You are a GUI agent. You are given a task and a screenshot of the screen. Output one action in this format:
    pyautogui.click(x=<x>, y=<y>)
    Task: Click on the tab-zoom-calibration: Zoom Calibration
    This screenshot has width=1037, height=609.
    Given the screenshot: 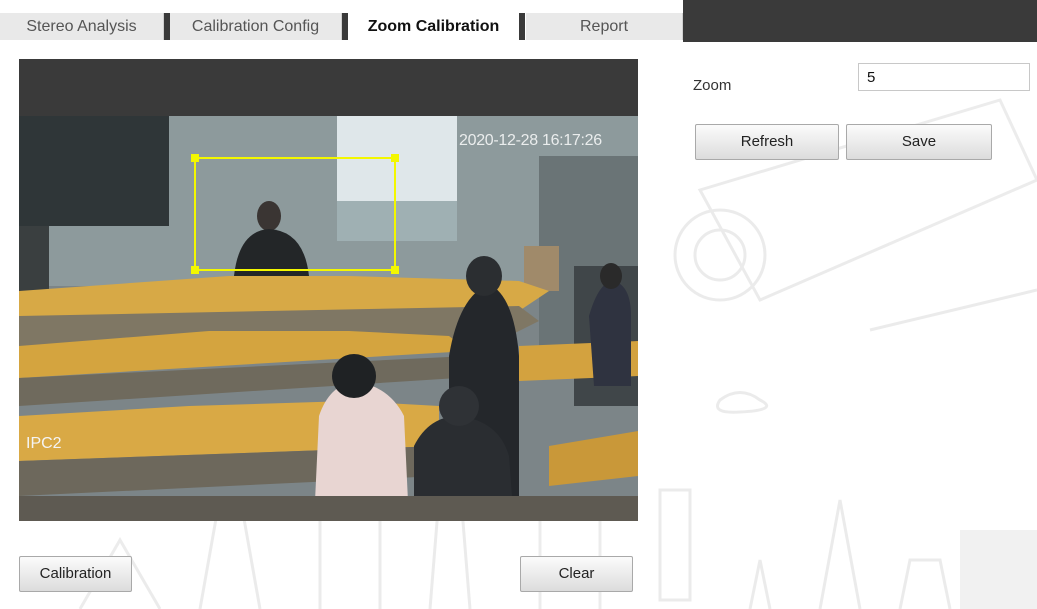 What is the action you would take?
    pyautogui.click(x=433, y=26)
    